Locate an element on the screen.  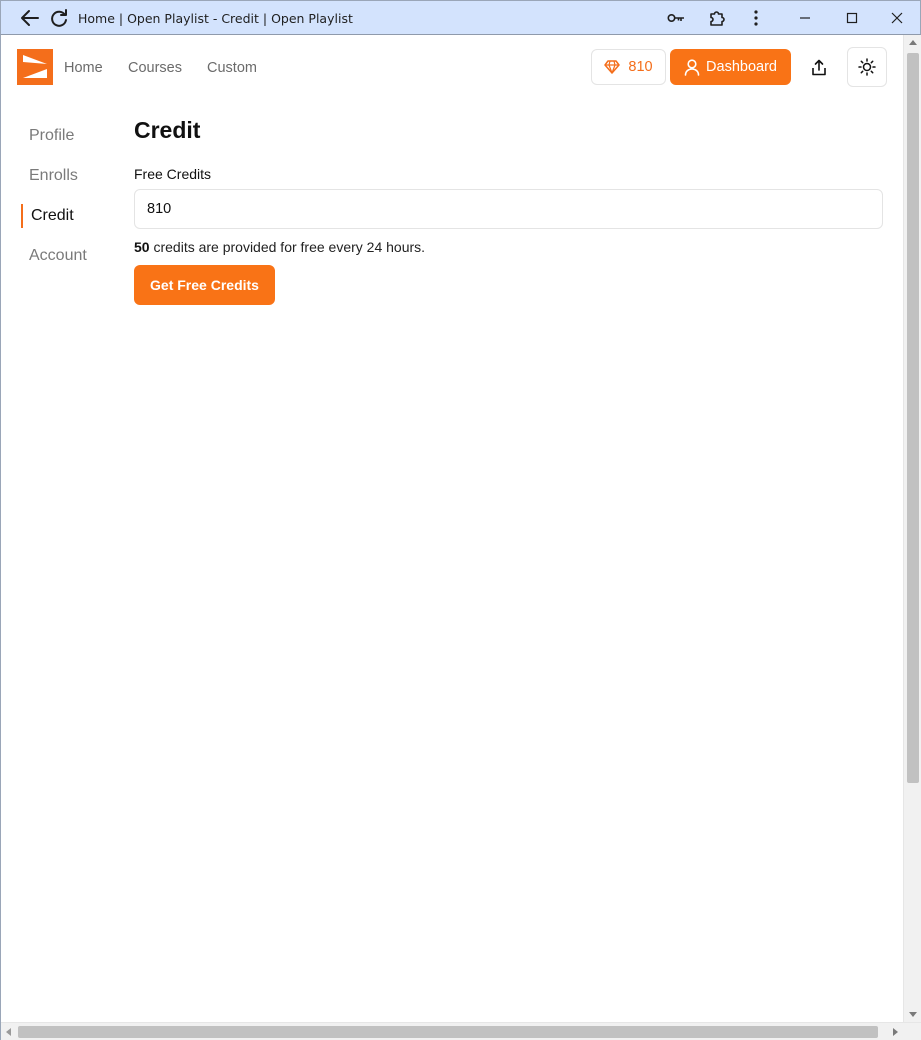
minimize-icon is located at coordinates (805, 18).